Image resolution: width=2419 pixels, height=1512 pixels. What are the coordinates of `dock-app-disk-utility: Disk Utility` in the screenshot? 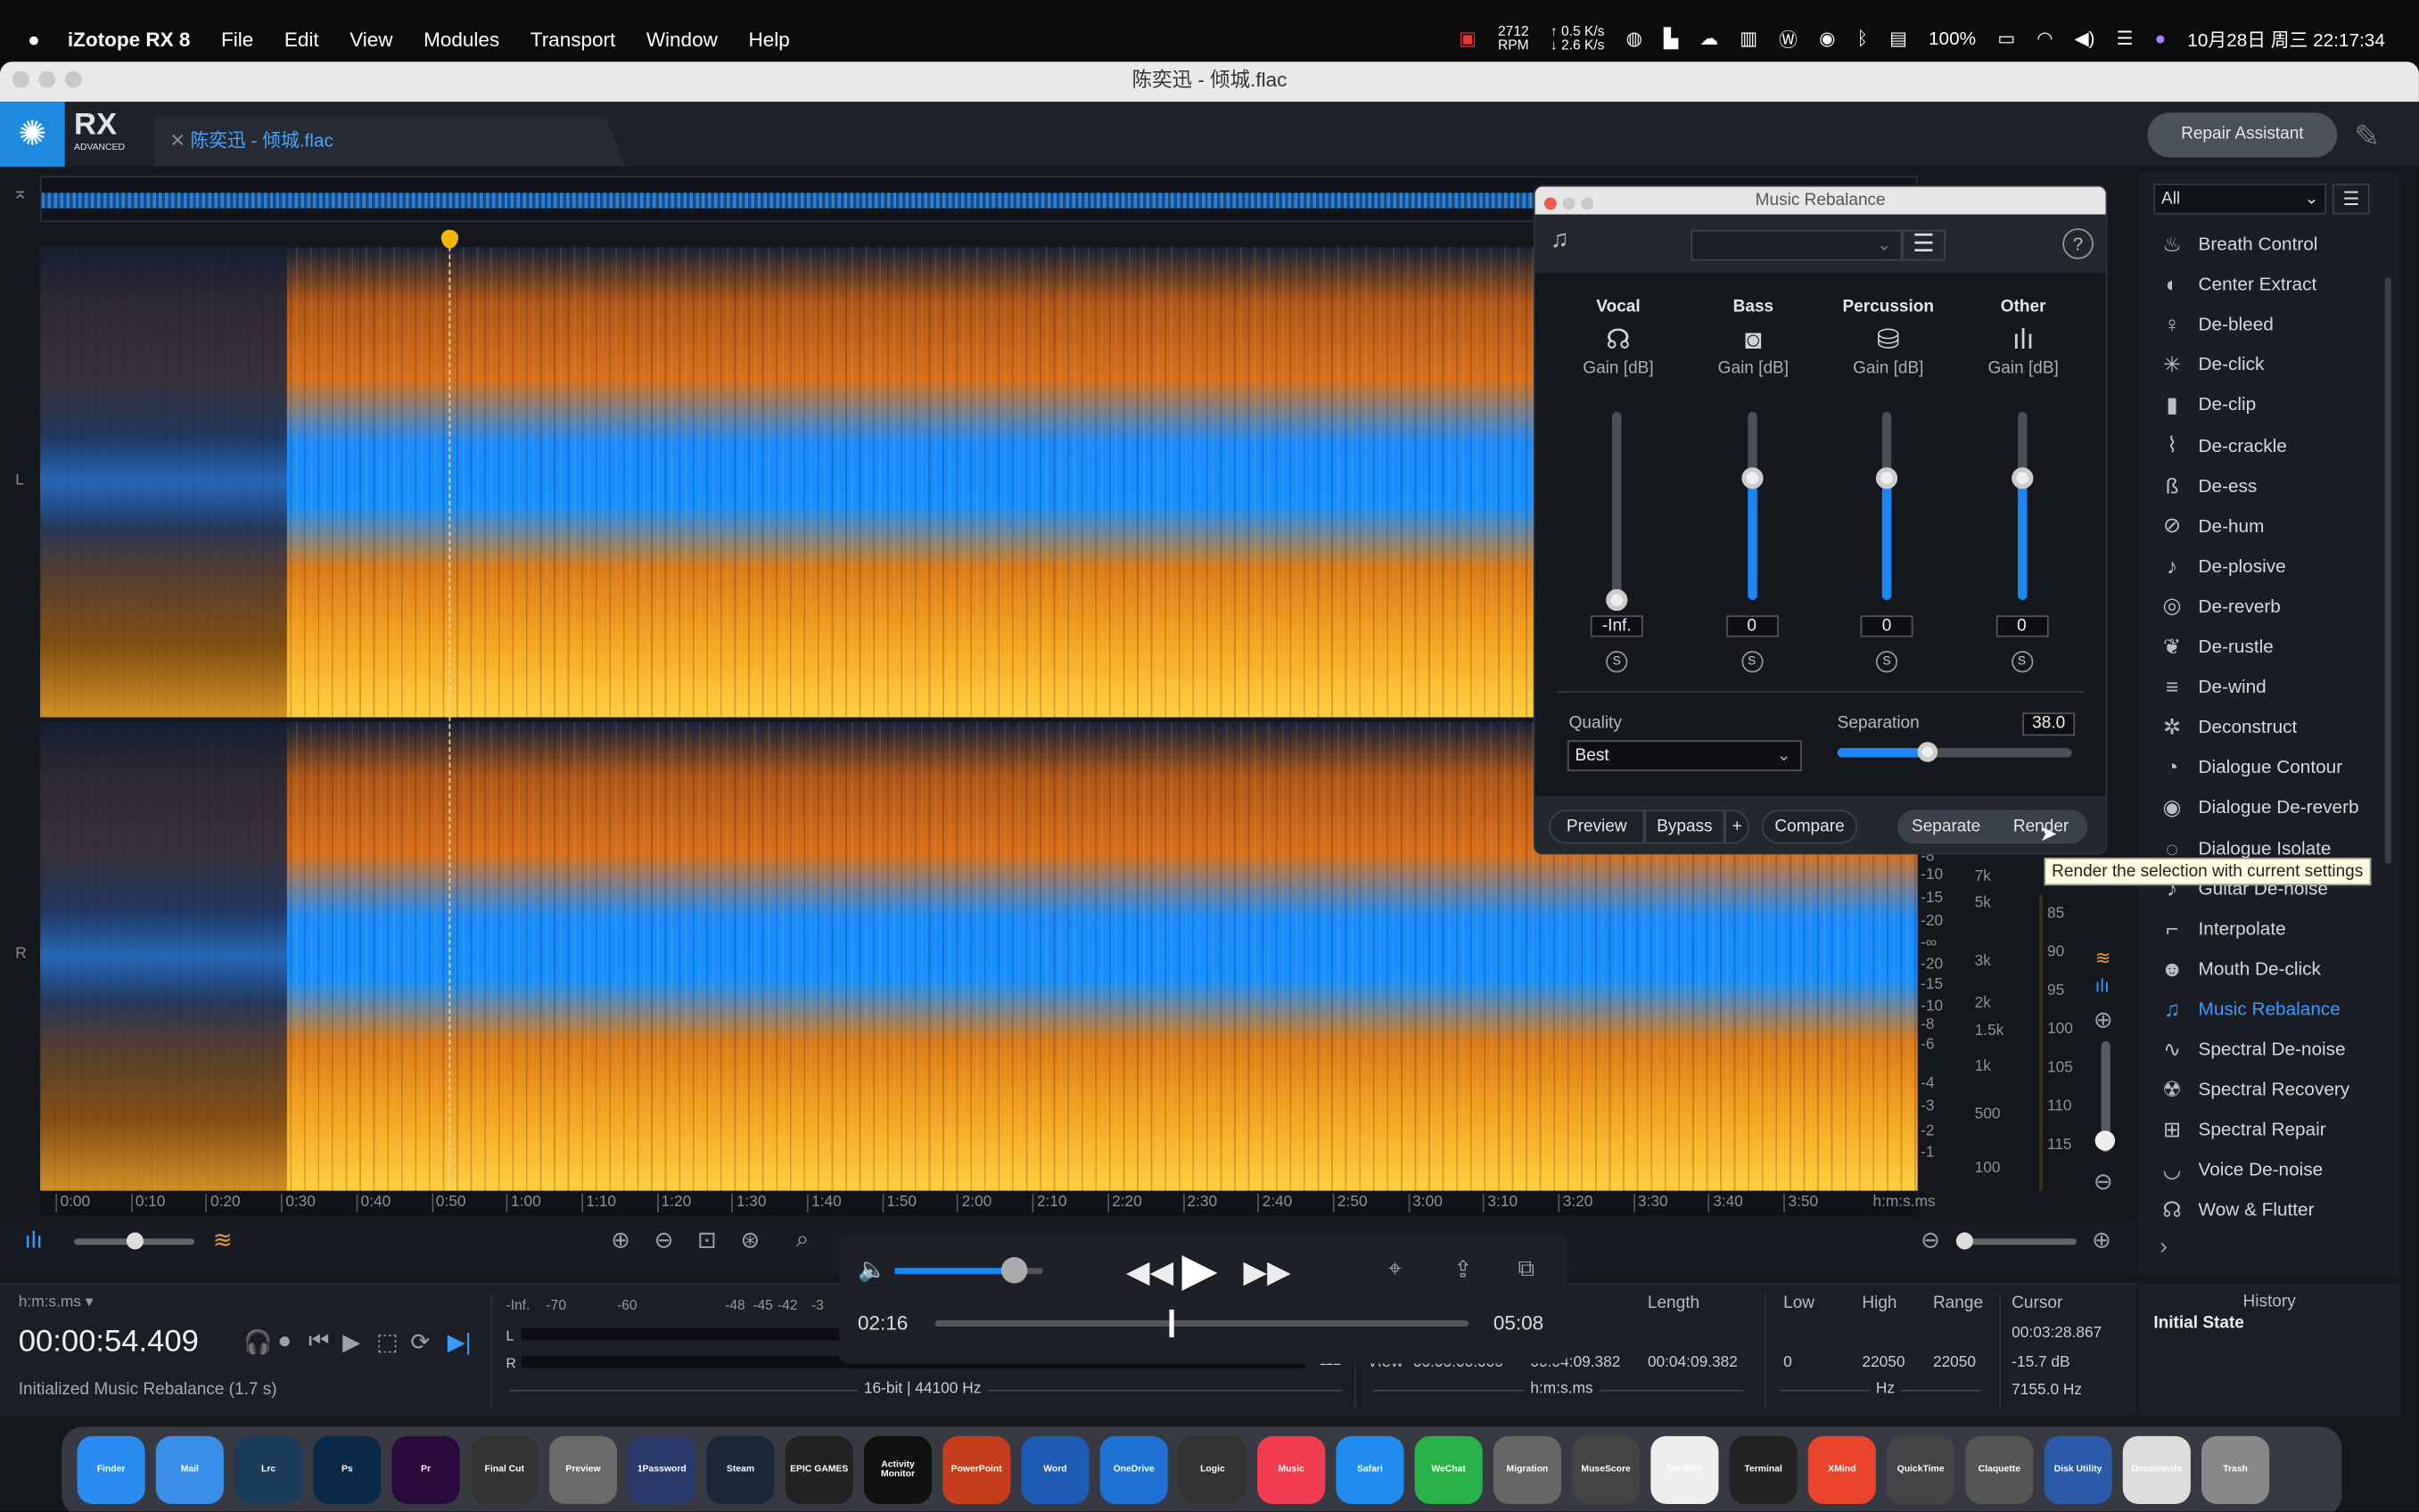 It's located at (2078, 1469).